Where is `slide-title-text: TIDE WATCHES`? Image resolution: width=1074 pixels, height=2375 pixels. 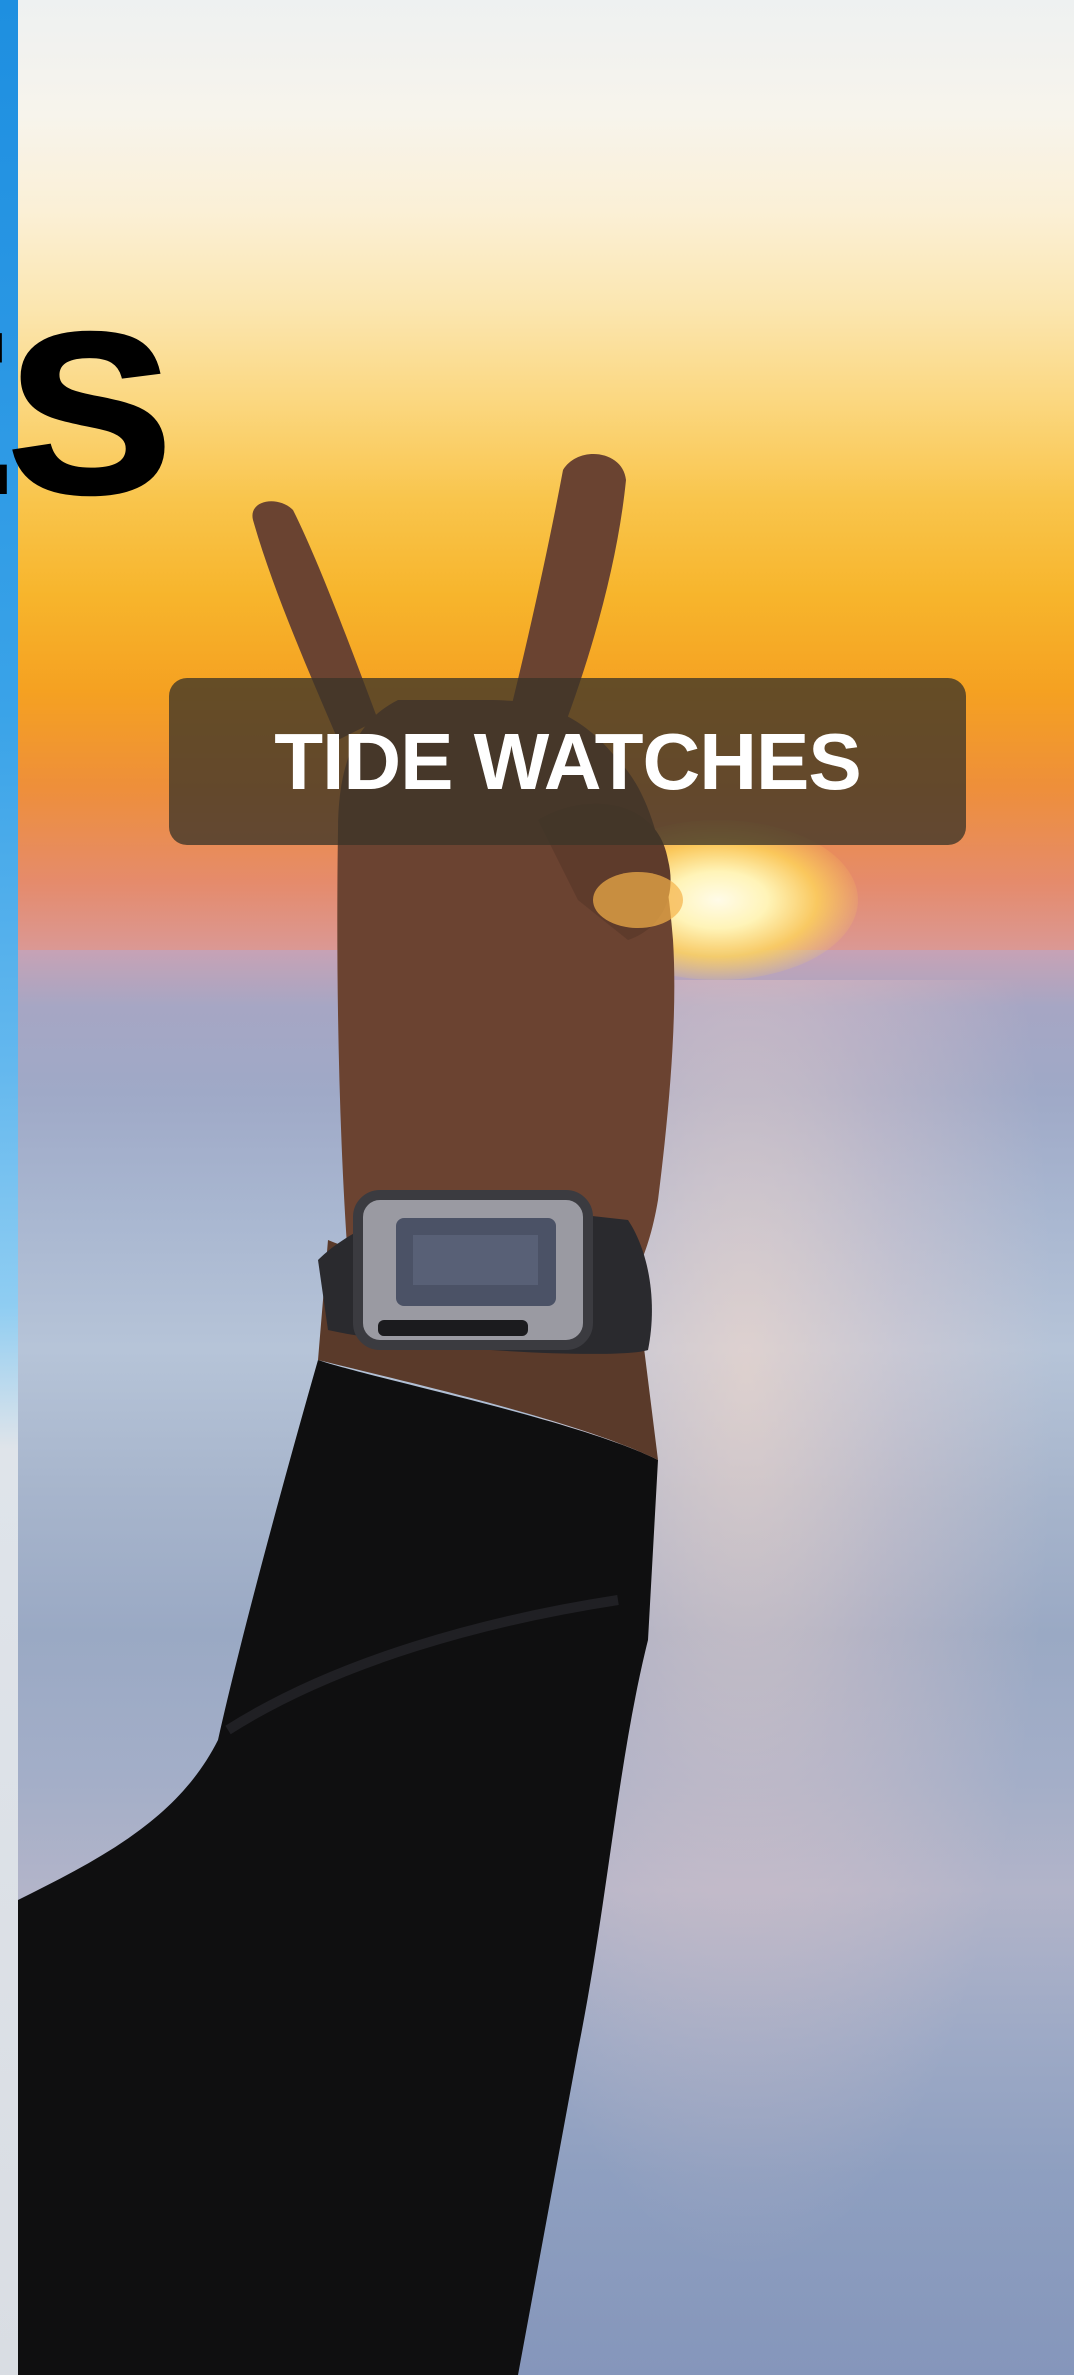 slide-title-text: TIDE WATCHES is located at coordinates (568, 761).